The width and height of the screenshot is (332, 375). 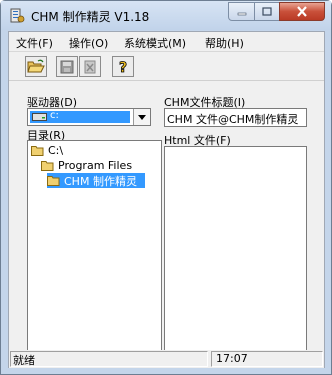 I want to click on list-item: C:\, so click(x=47, y=150).